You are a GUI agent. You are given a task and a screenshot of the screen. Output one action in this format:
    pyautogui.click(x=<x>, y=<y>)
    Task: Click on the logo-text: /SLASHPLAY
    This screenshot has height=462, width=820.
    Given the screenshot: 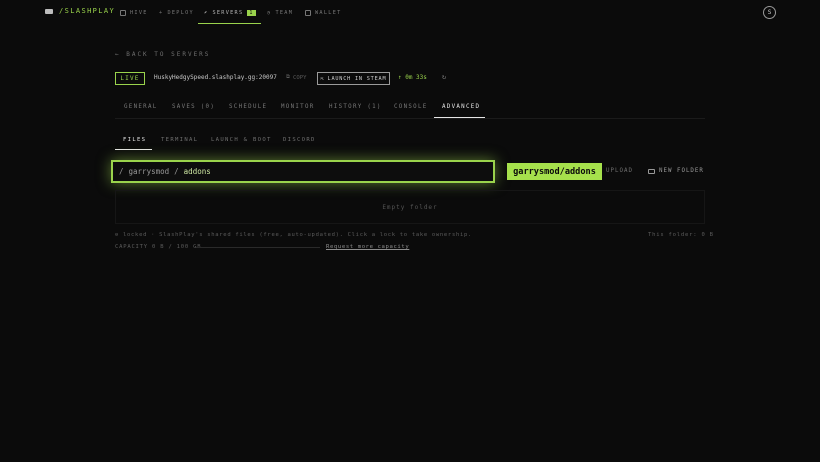 What is the action you would take?
    pyautogui.click(x=87, y=11)
    